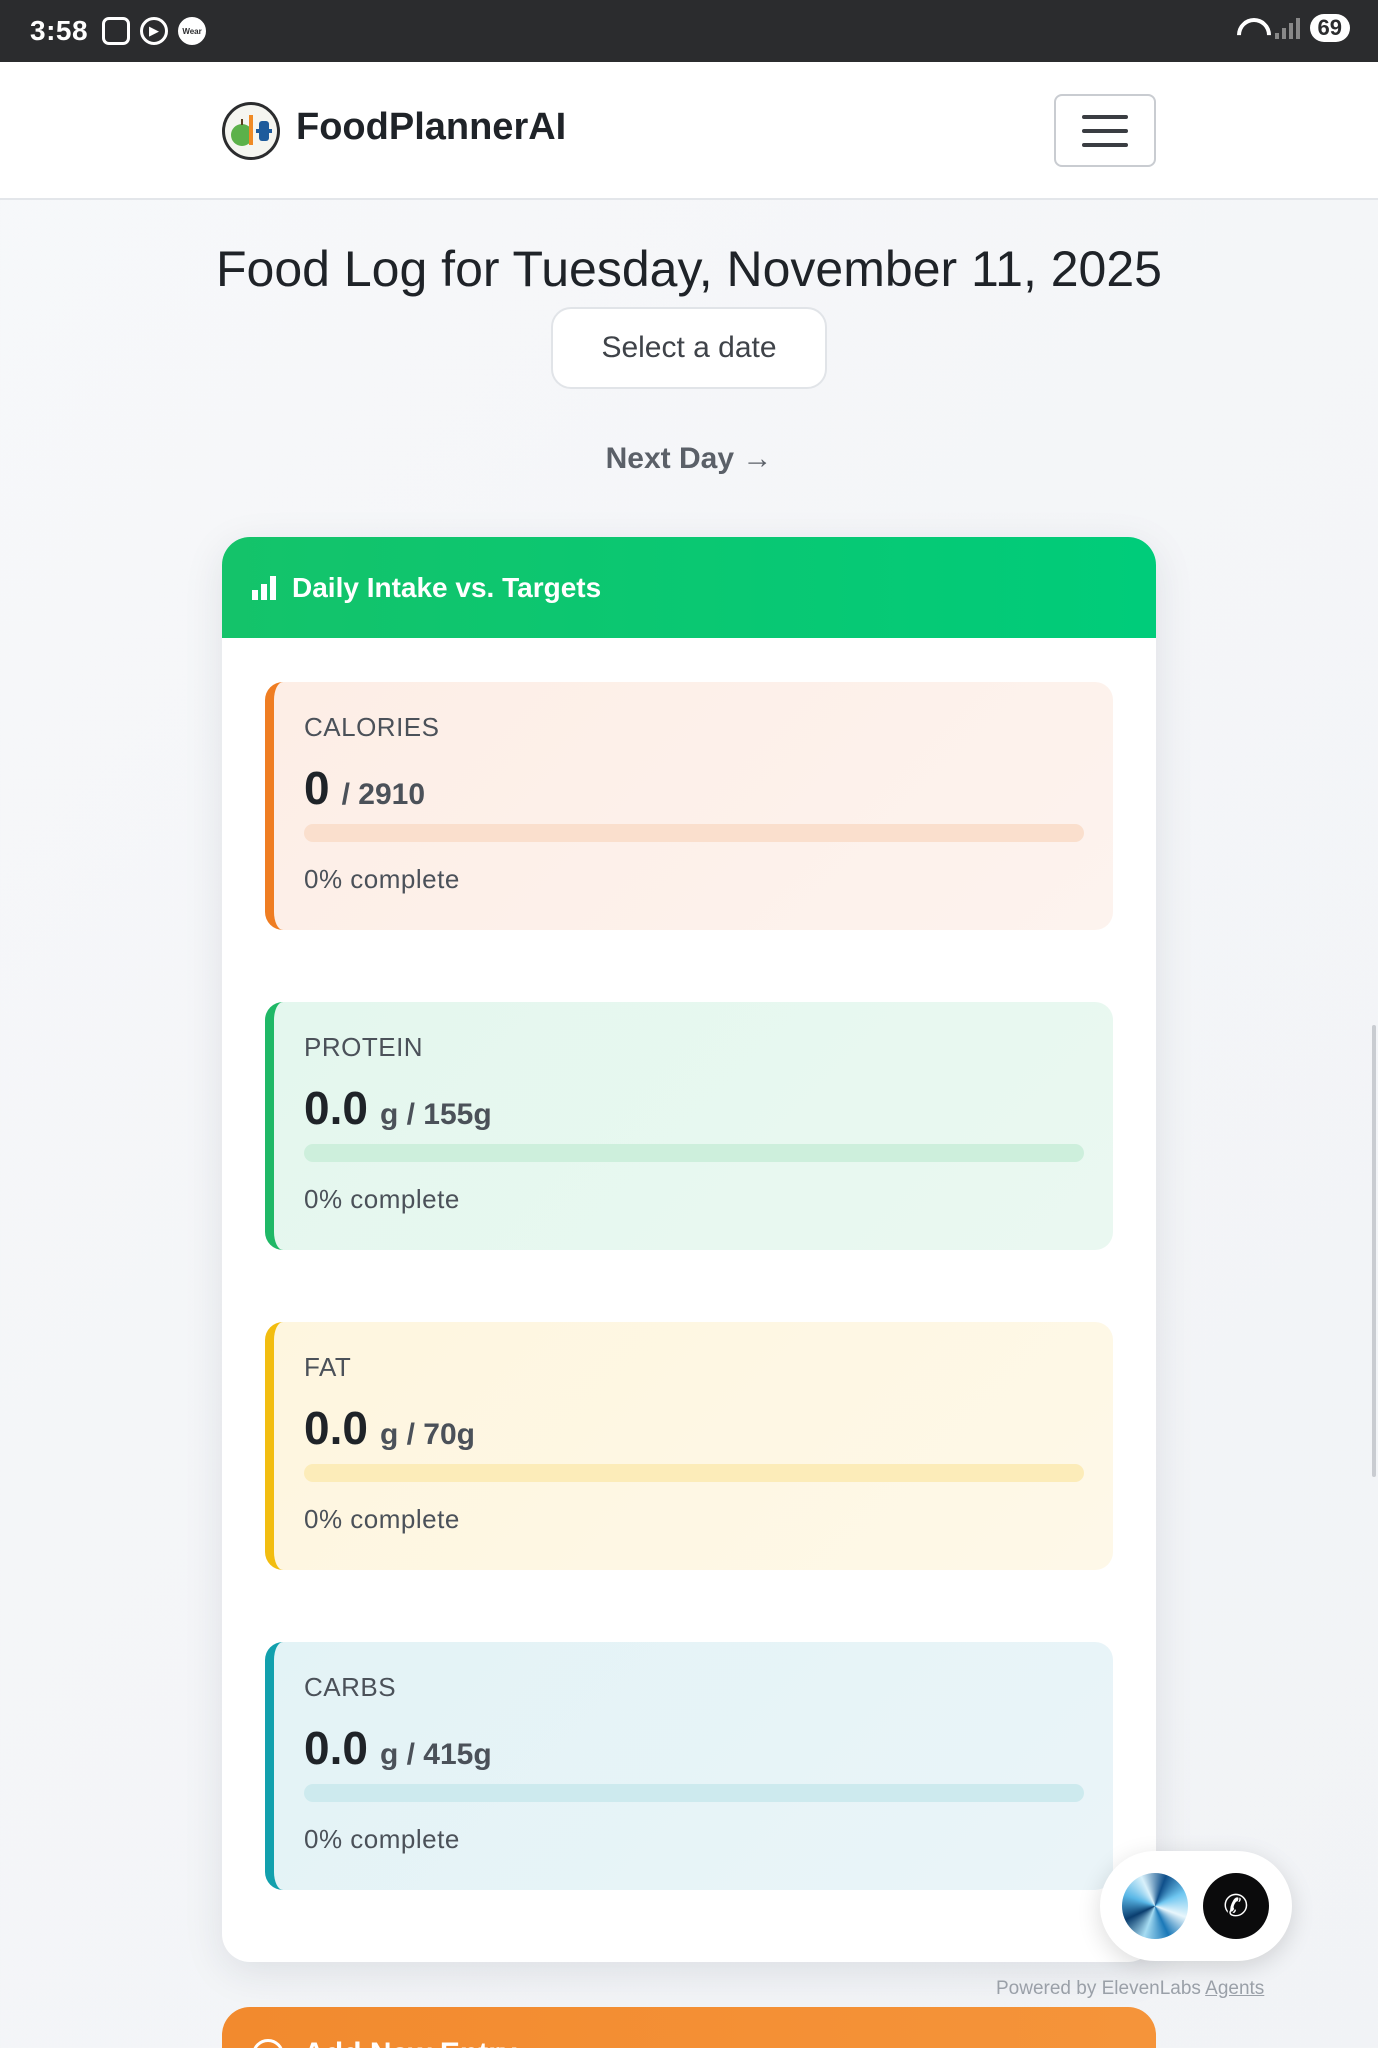 Image resolution: width=1378 pixels, height=2048 pixels. I want to click on macro-fat: FAT 0.0 g / 70g 0% complete, so click(689, 1446).